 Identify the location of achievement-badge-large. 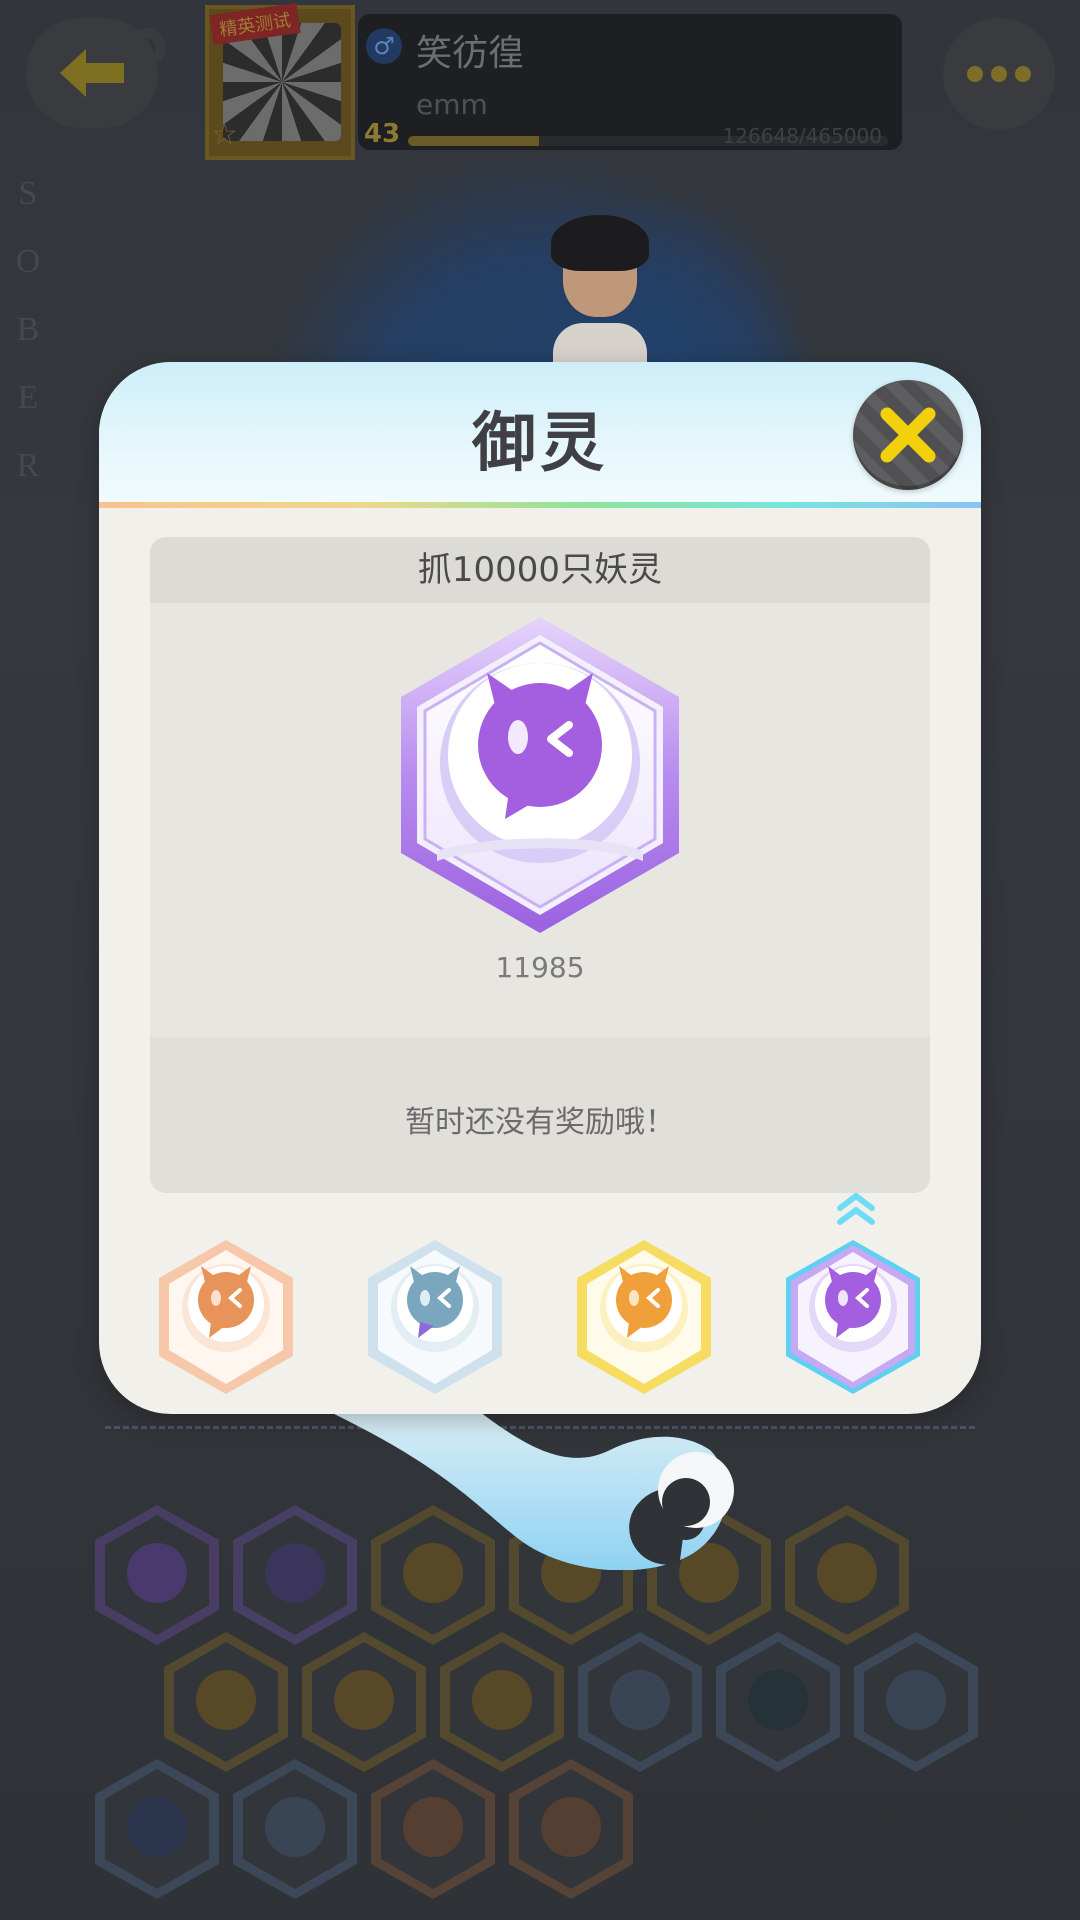
(540, 775).